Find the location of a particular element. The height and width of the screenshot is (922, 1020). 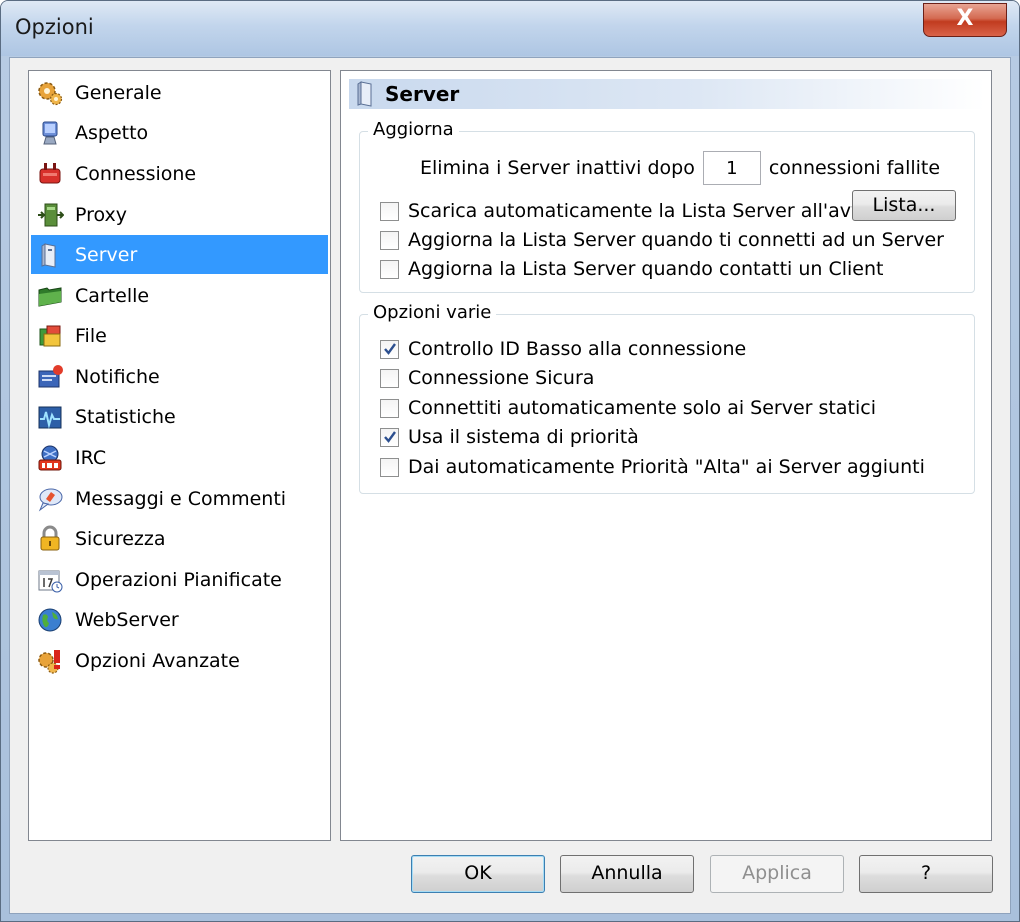

sidebar-item-file: File is located at coordinates (179, 335).